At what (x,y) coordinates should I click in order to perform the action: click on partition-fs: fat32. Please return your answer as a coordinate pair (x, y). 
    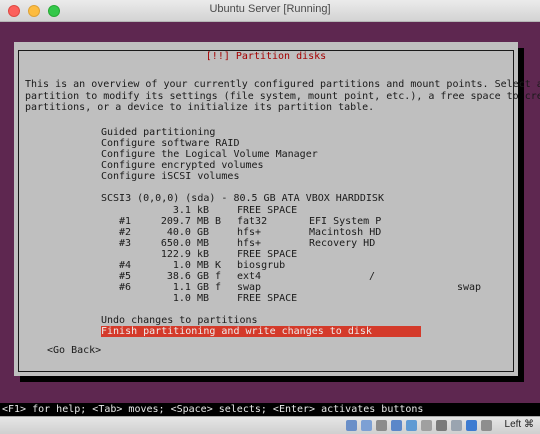
    Looking at the image, I should click on (252, 221).